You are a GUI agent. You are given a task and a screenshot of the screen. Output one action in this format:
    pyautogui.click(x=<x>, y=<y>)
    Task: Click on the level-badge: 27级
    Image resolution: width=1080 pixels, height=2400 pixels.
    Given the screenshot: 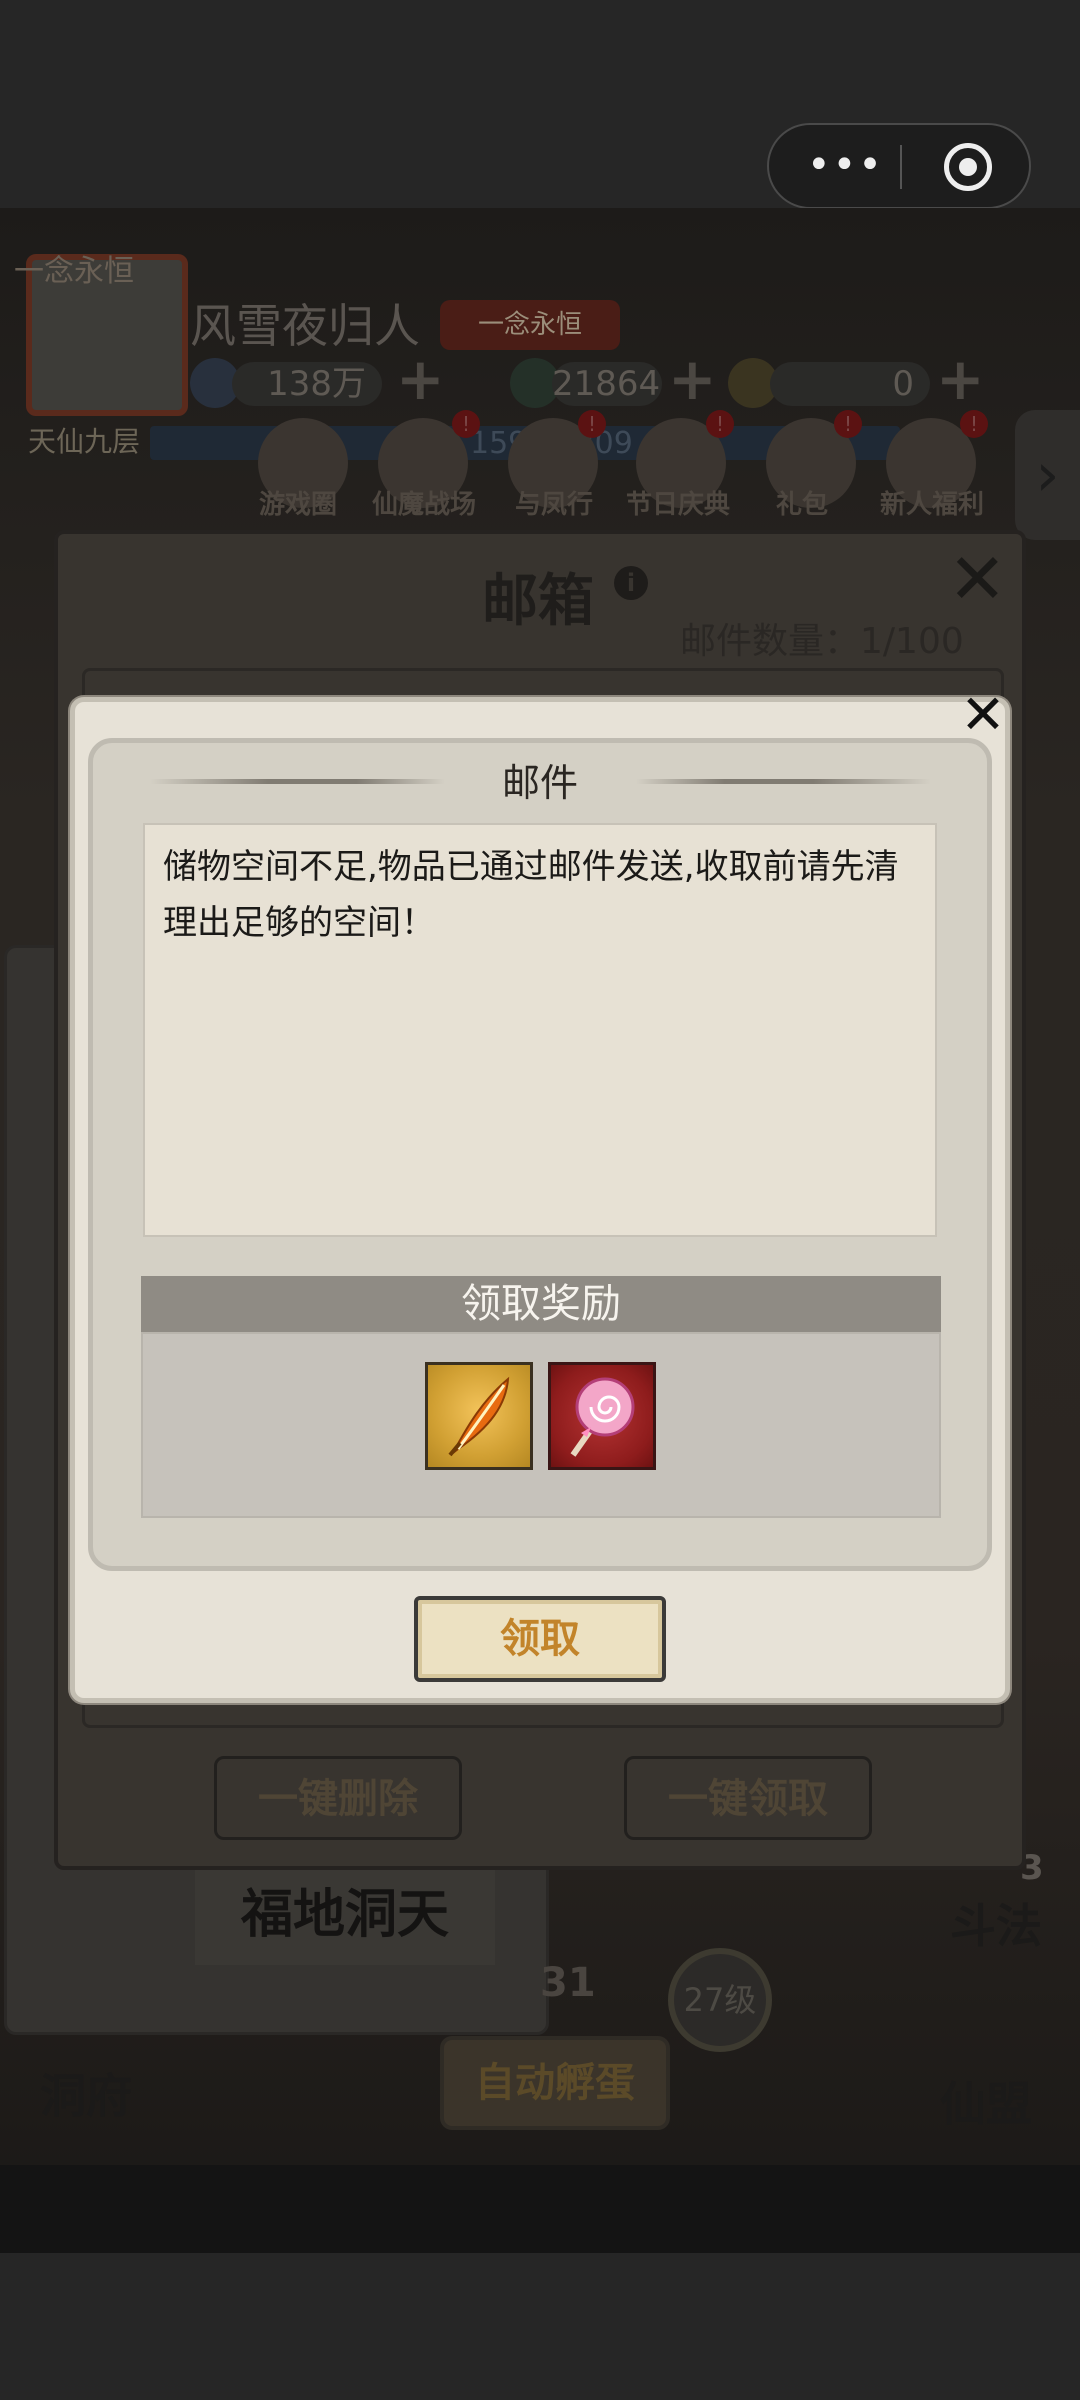 What is the action you would take?
    pyautogui.click(x=720, y=2000)
    